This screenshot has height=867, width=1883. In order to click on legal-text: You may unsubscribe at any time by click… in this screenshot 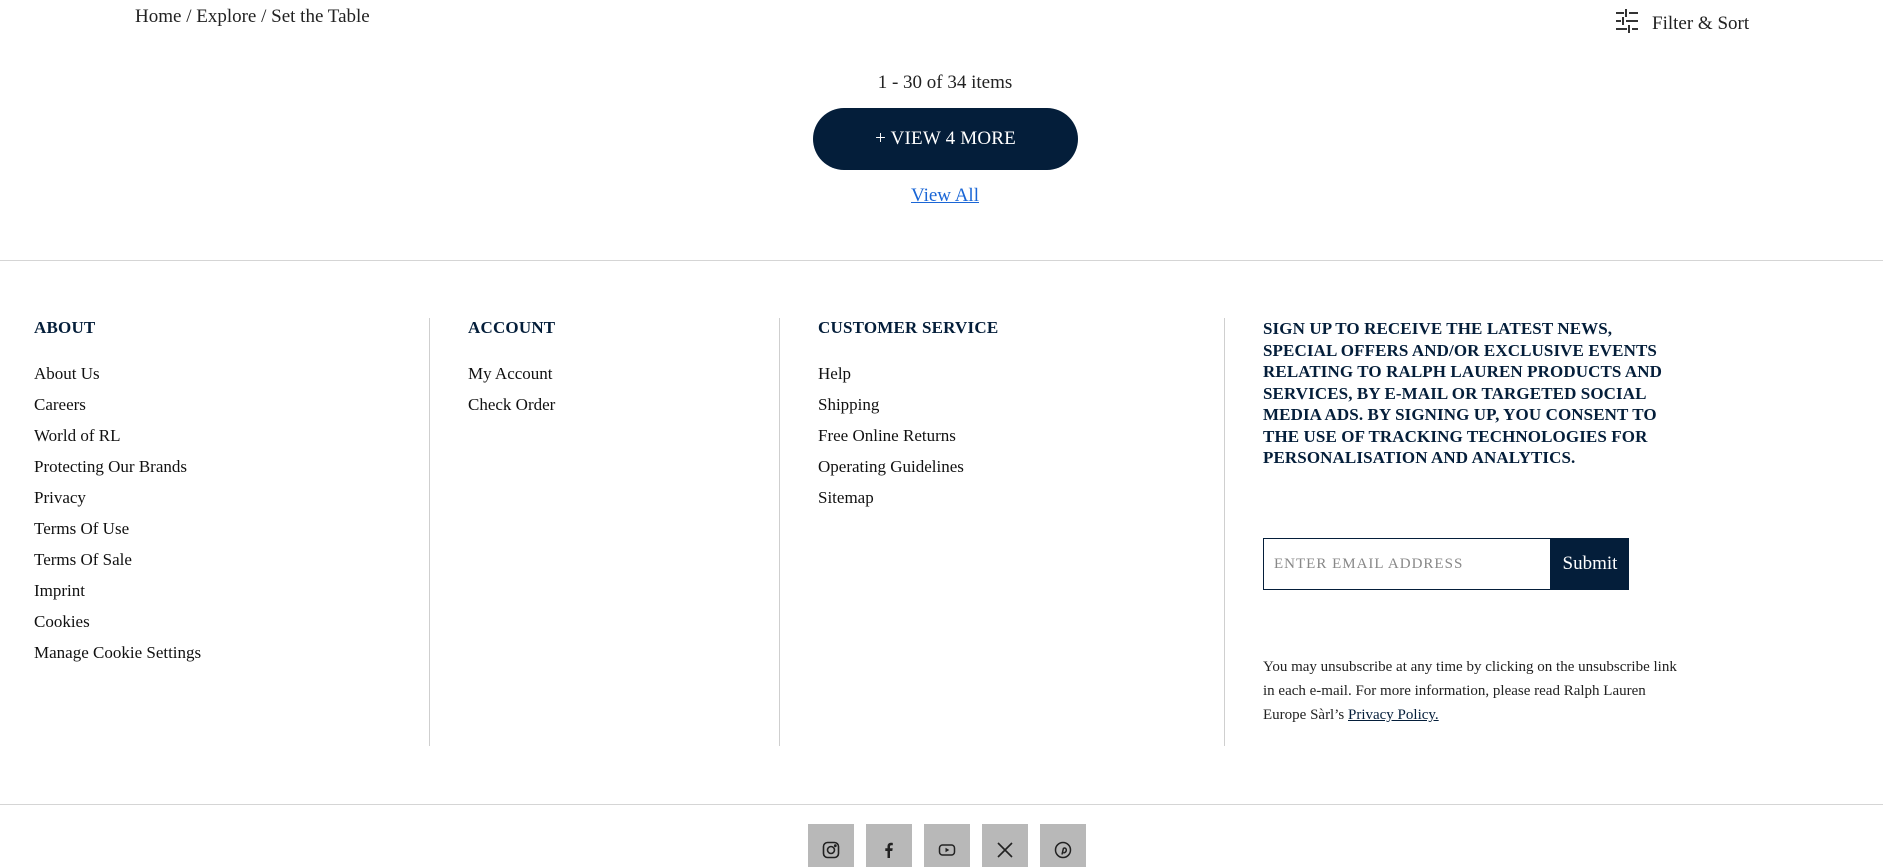, I will do `click(1470, 691)`.